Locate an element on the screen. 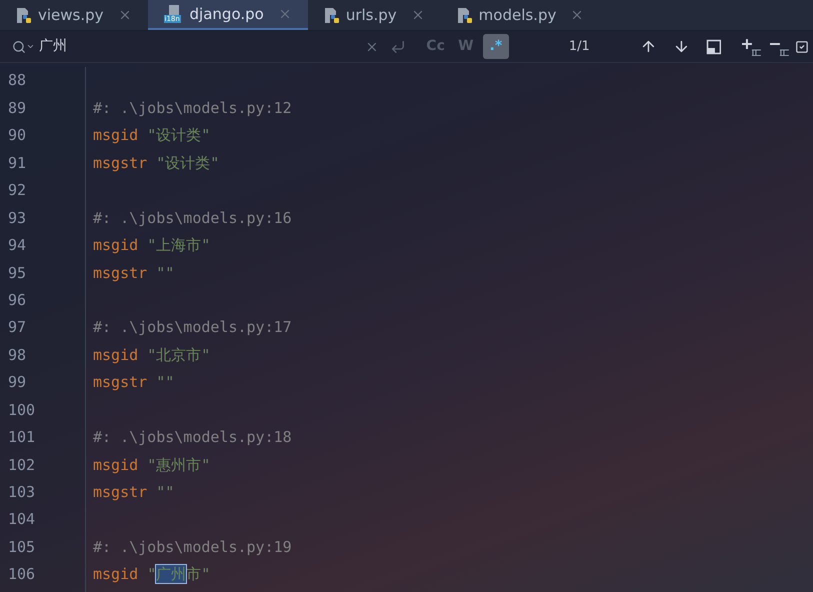 Image resolution: width=813 pixels, height=592 pixels. line-number: 106 is located at coordinates (22, 575).